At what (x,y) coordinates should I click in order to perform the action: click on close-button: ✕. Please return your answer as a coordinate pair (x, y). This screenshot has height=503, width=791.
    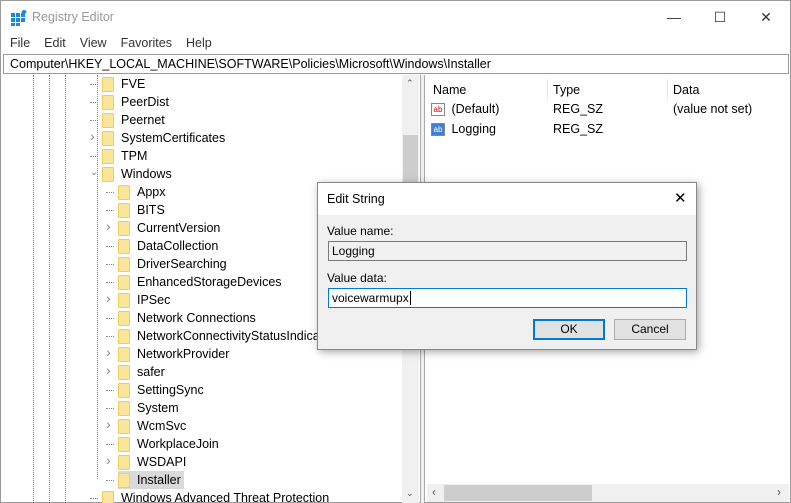
    Looking at the image, I should click on (766, 17).